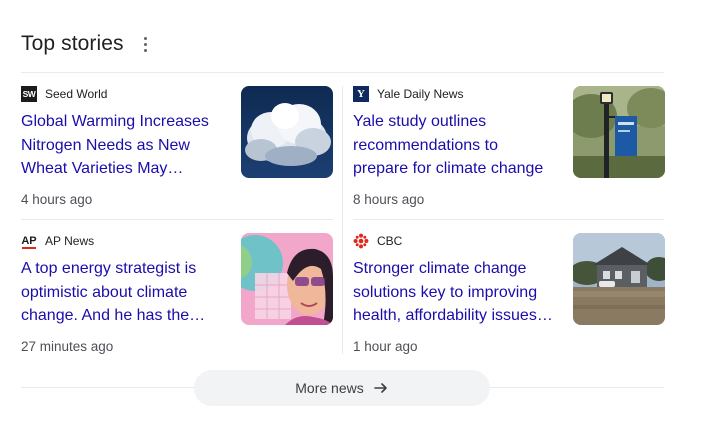 This screenshot has height=434, width=704. Describe the element at coordinates (389, 199) in the screenshot. I see `story-time: 8 hours ago` at that location.